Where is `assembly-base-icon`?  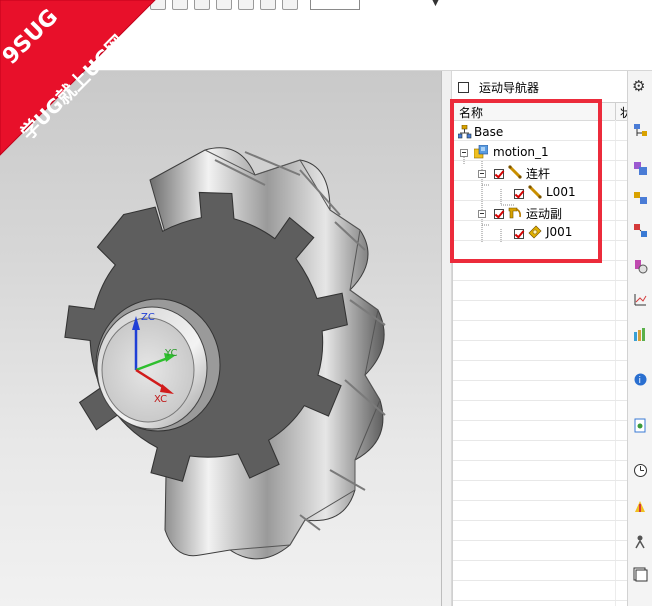 assembly-base-icon is located at coordinates (465, 132).